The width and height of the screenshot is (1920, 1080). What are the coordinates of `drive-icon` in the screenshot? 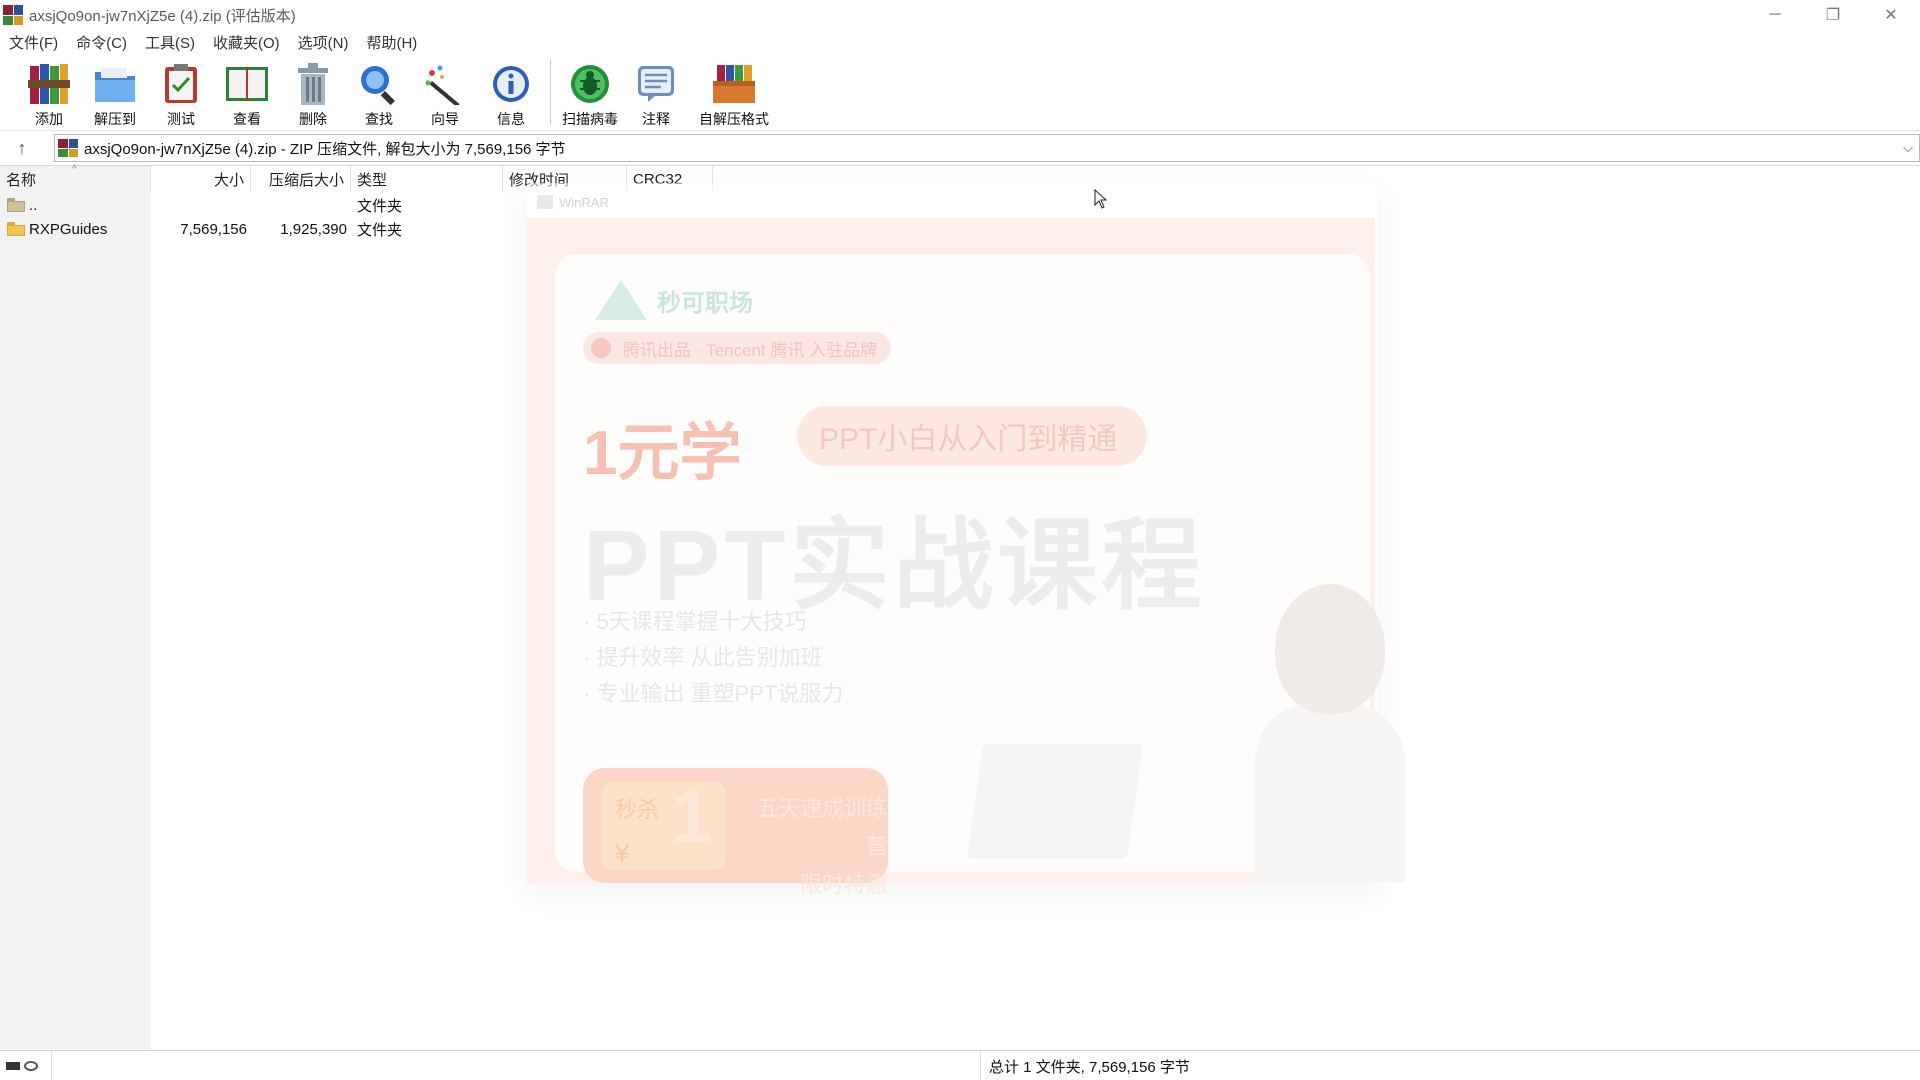 It's located at (13, 1065).